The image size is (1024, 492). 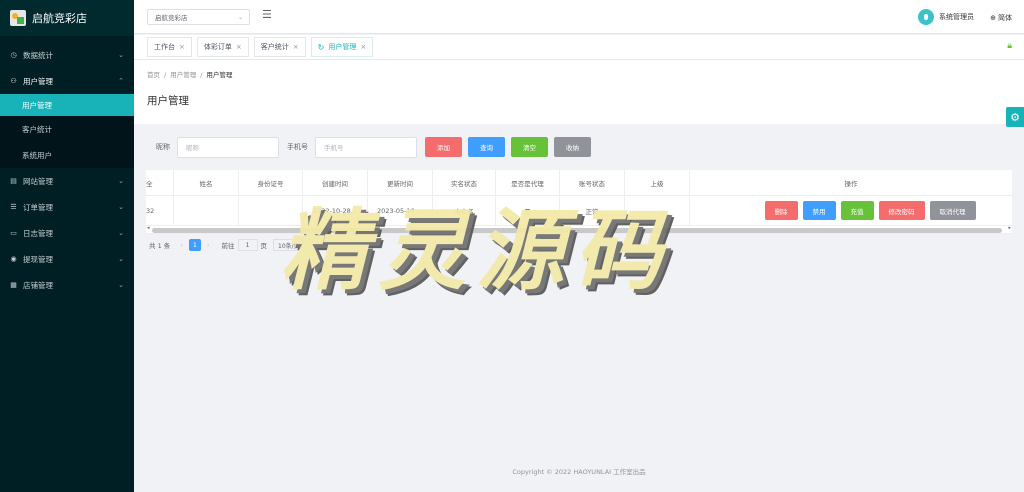 I want to click on menu-fold-icon: ☰, so click(x=267, y=14).